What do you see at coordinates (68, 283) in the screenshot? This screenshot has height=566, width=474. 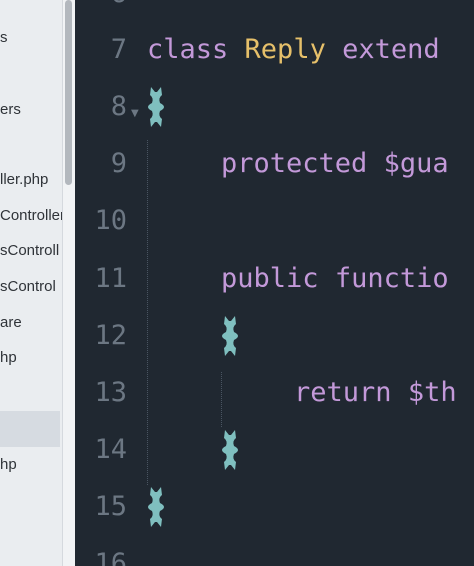 I see `sidebar-scrollbar` at bounding box center [68, 283].